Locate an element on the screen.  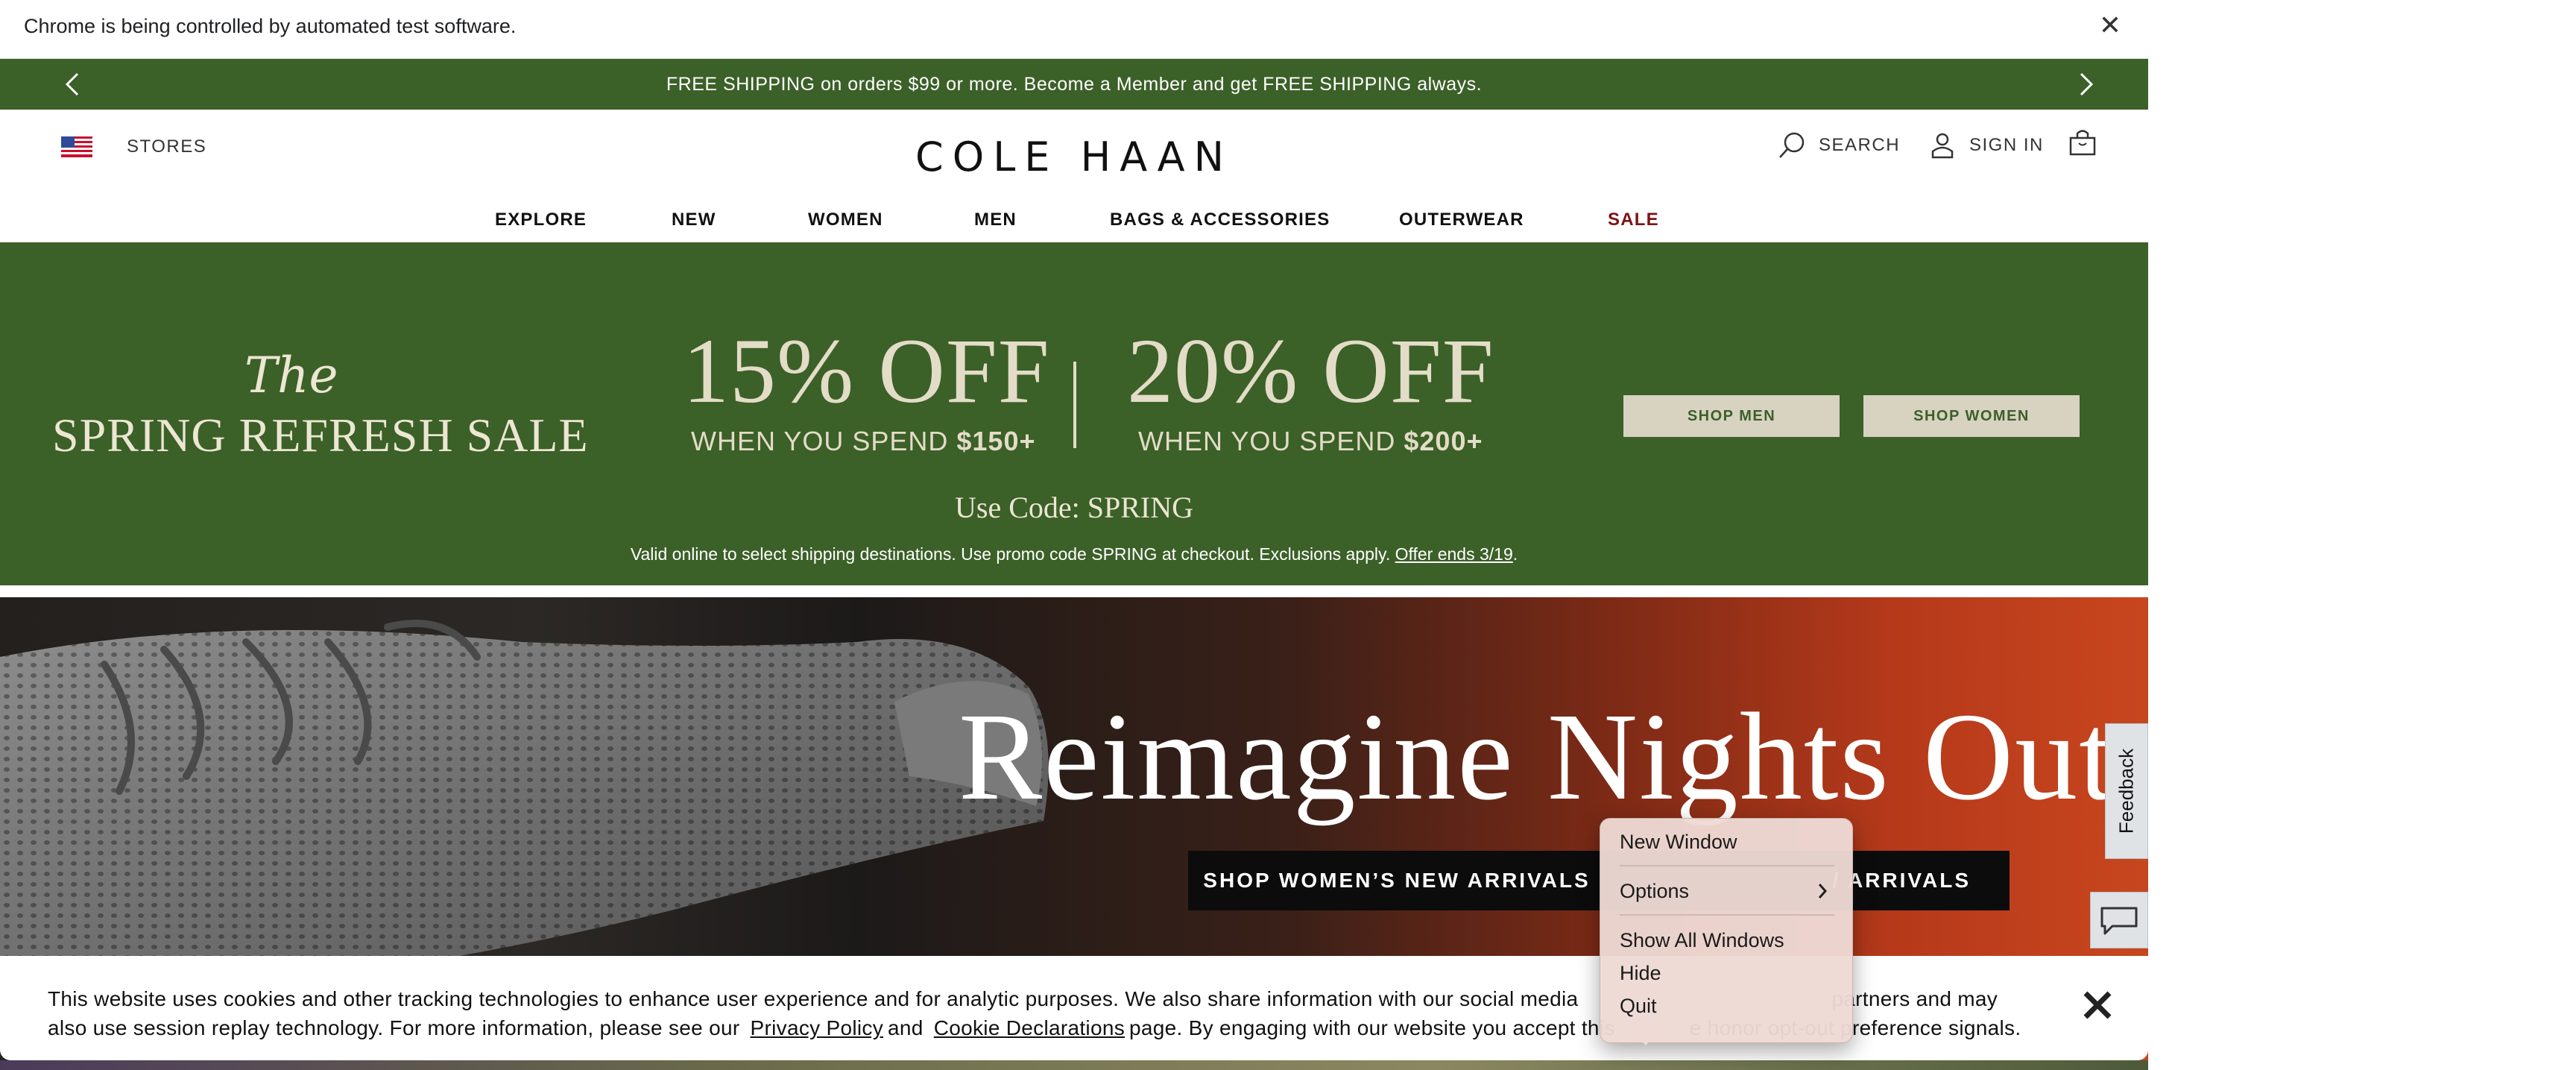
sign-in-button: SIGN IN is located at coordinates (1985, 145).